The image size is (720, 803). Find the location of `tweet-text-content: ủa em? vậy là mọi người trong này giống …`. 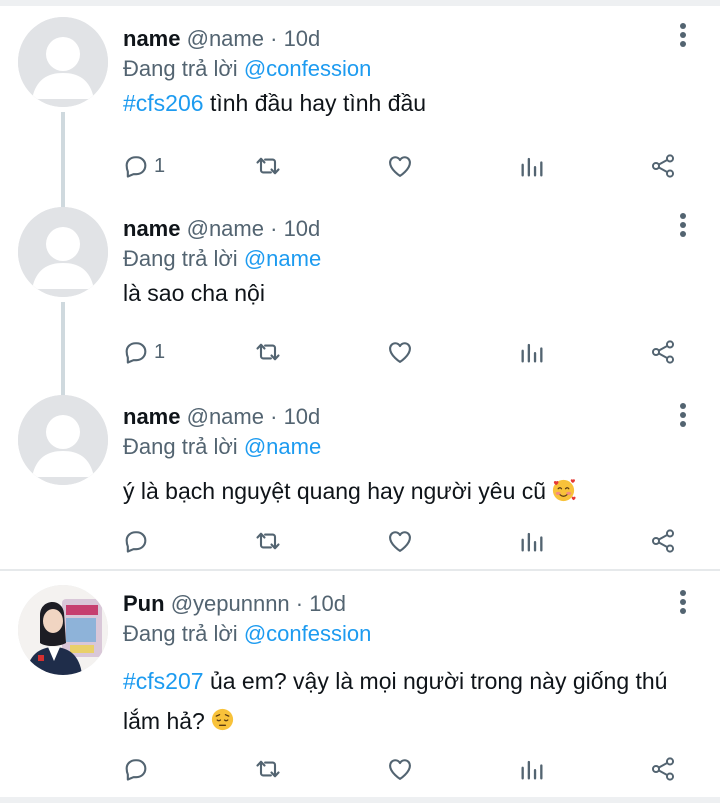

tweet-text-content: ủa em? vậy là mọi người trong này giống … is located at coordinates (395, 701).